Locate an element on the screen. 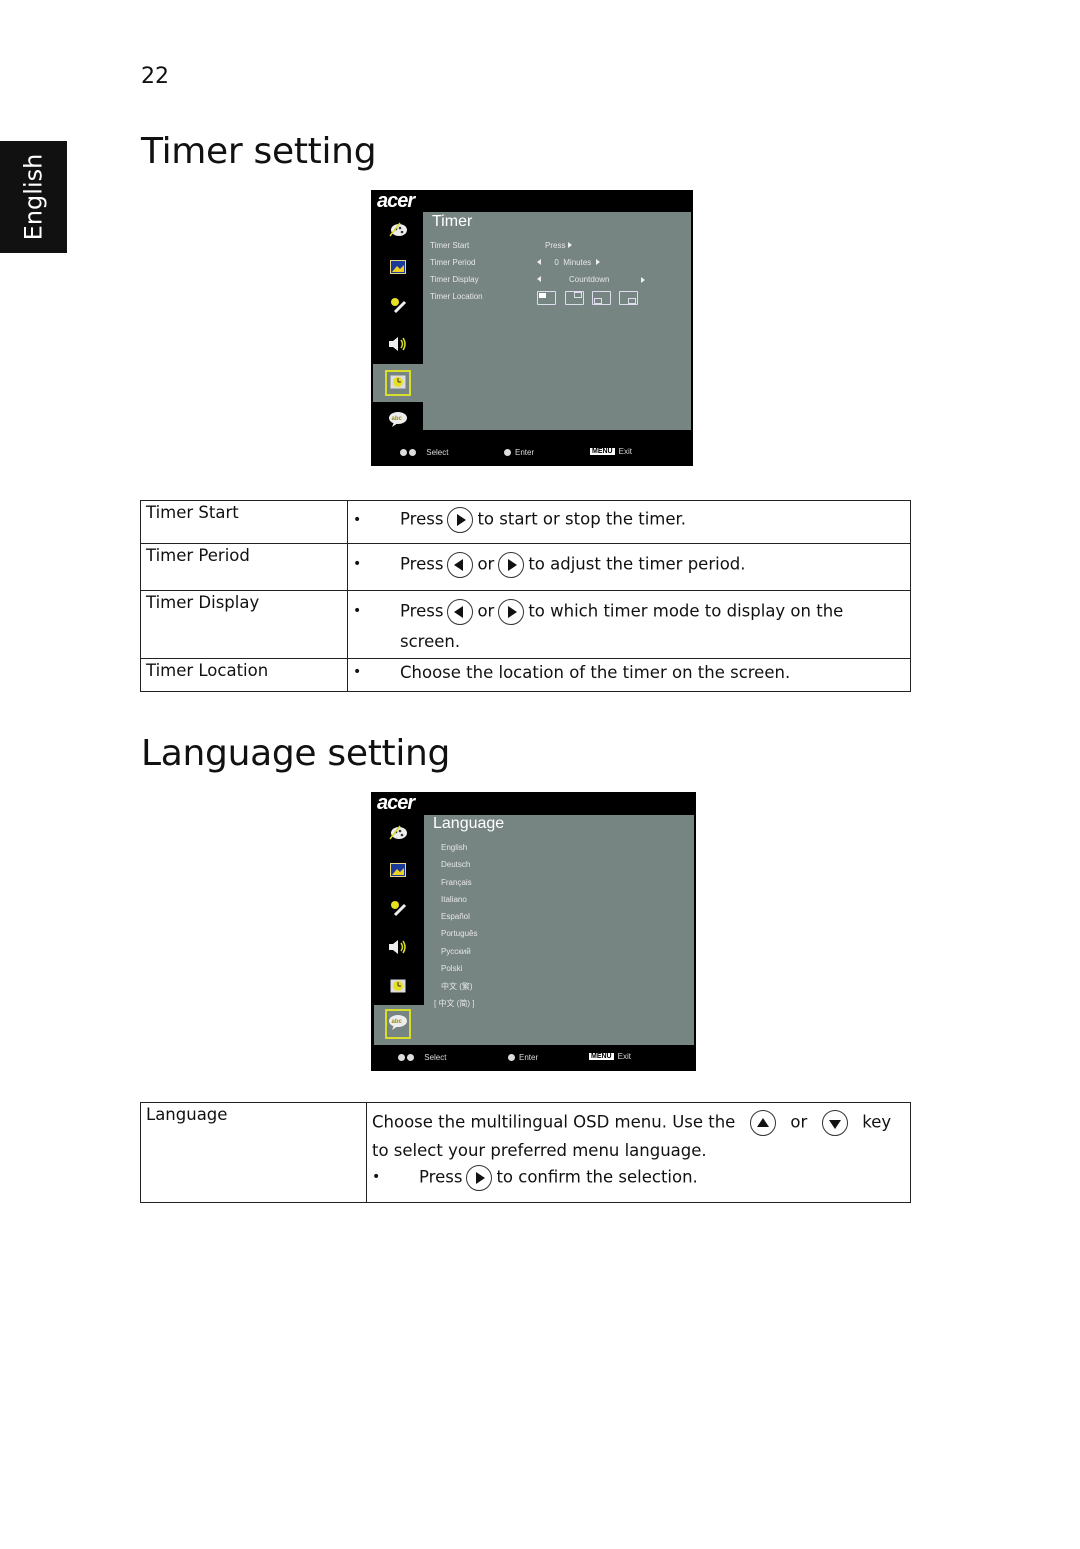 The height and width of the screenshot is (1549, 1080). language-option: English is located at coordinates (454, 847).